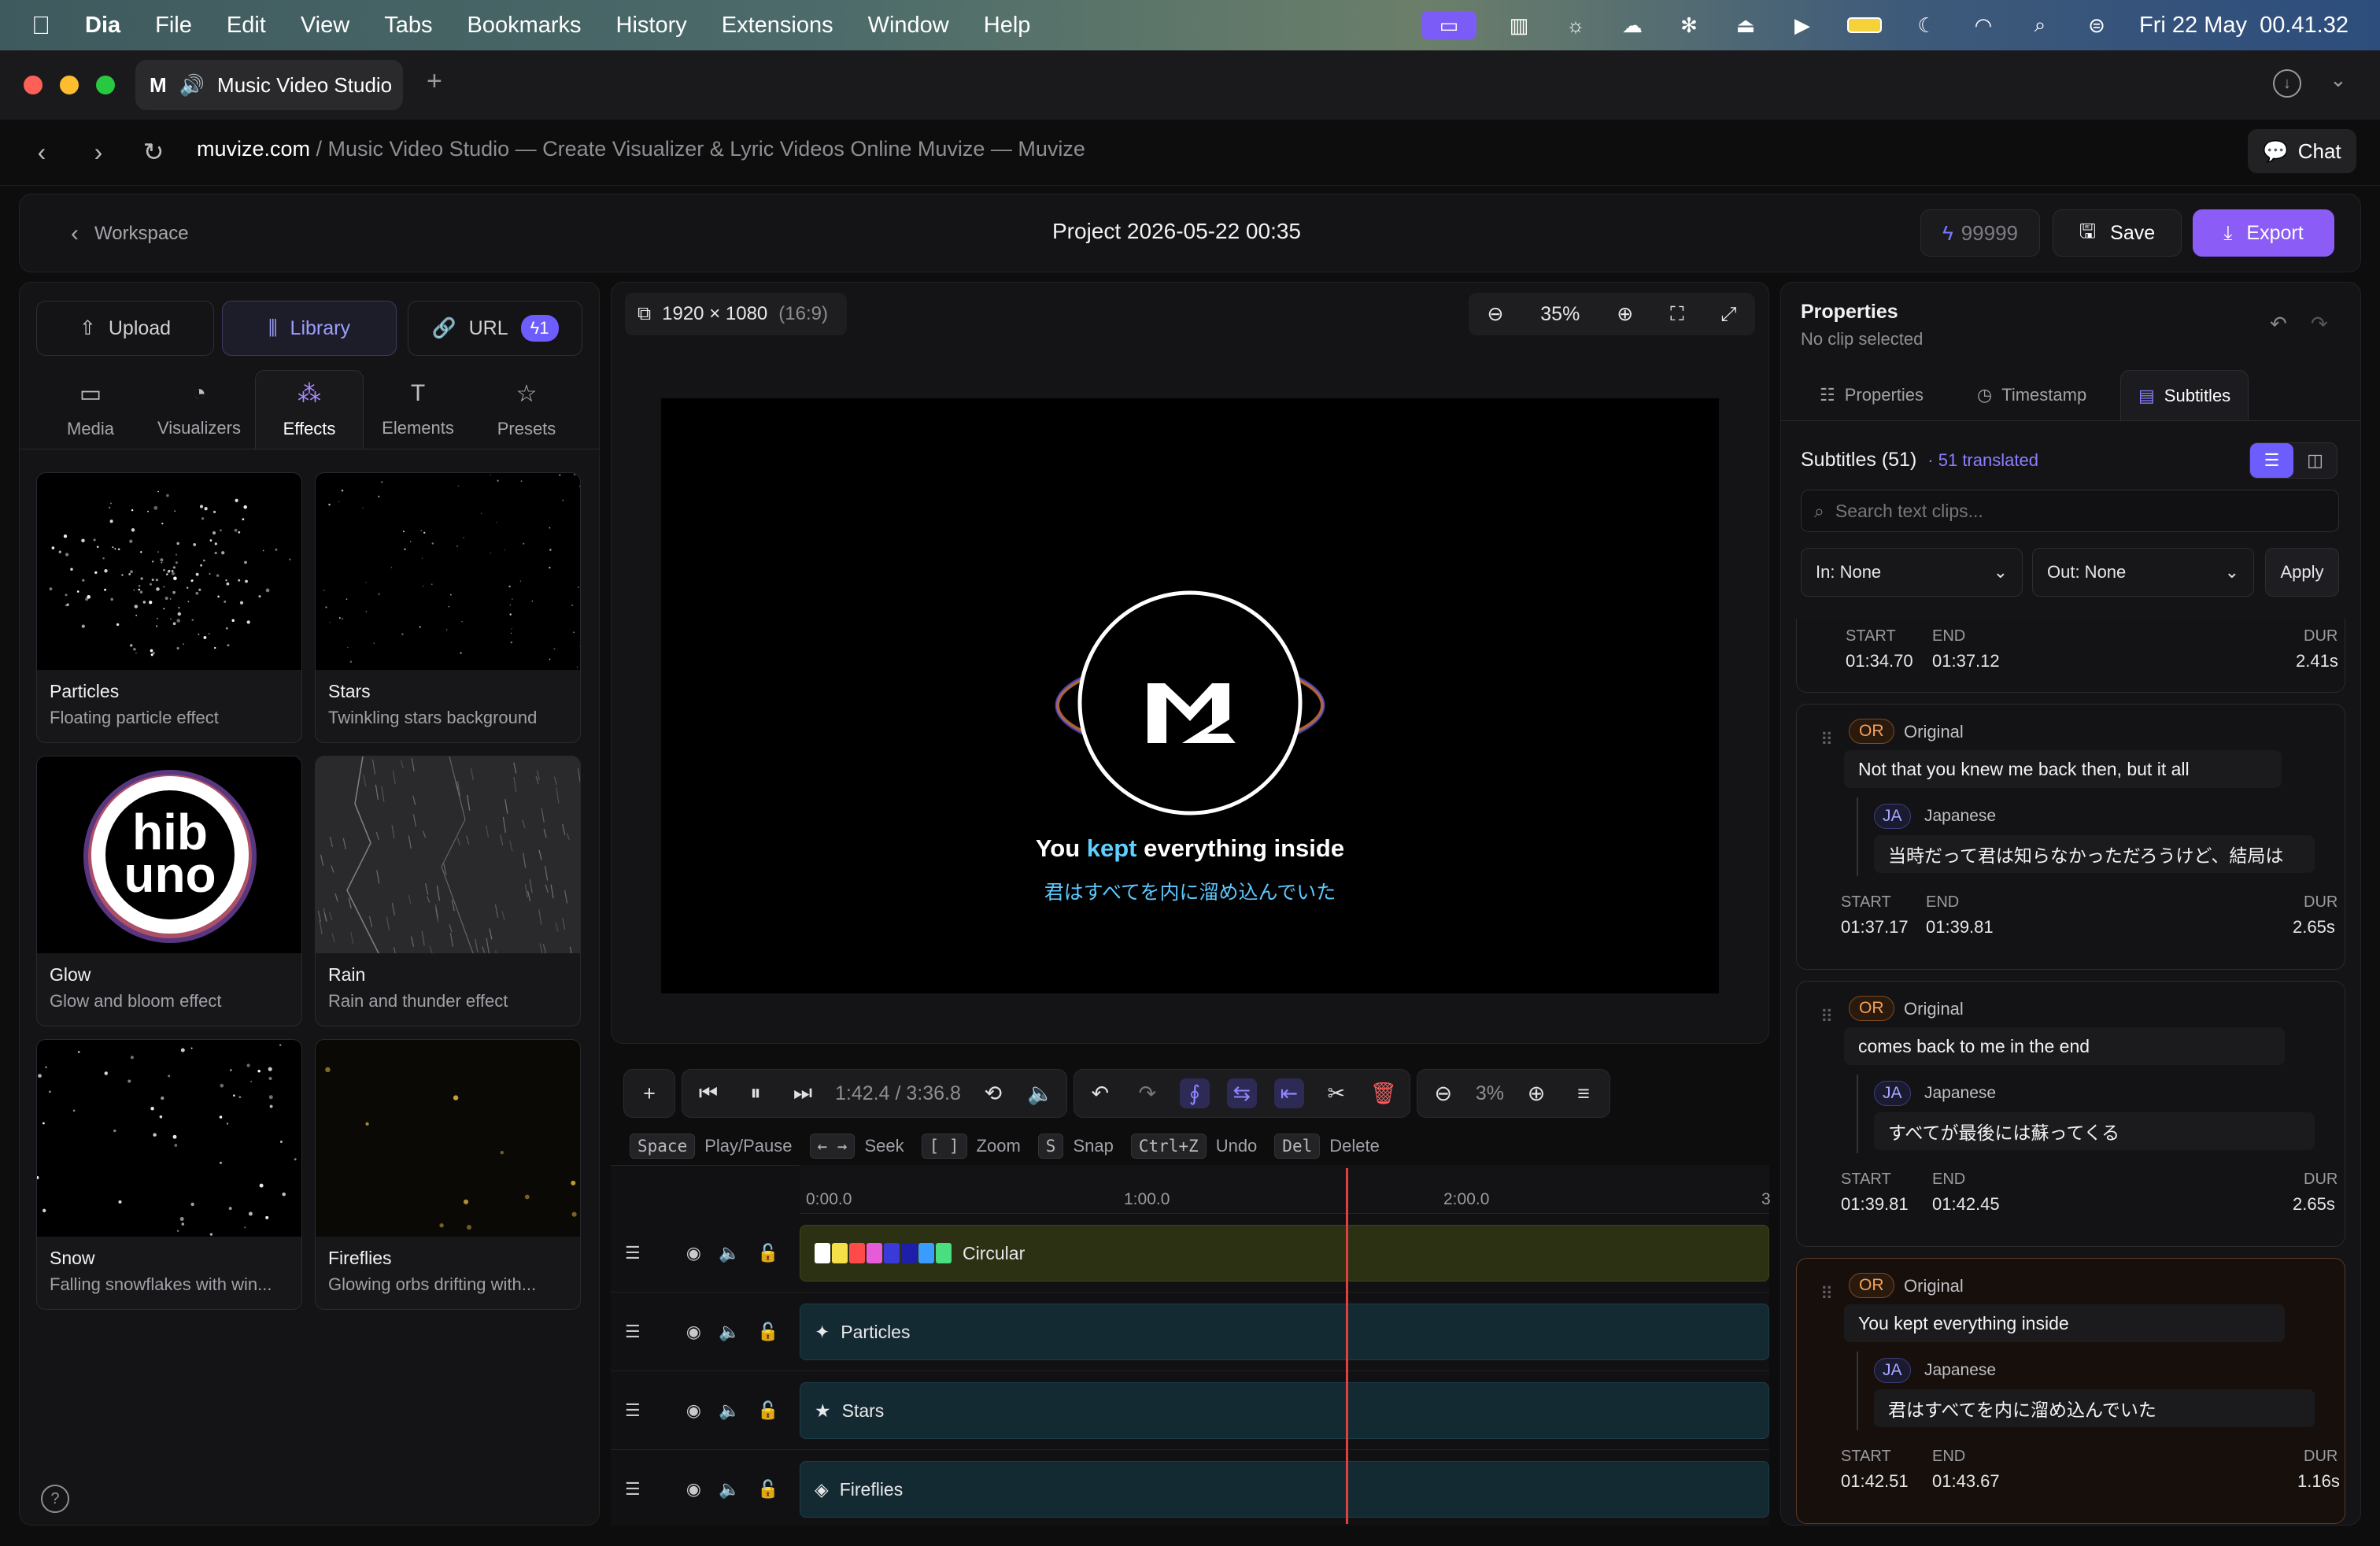  What do you see at coordinates (2302, 572) in the screenshot?
I see `apply-button: Apply` at bounding box center [2302, 572].